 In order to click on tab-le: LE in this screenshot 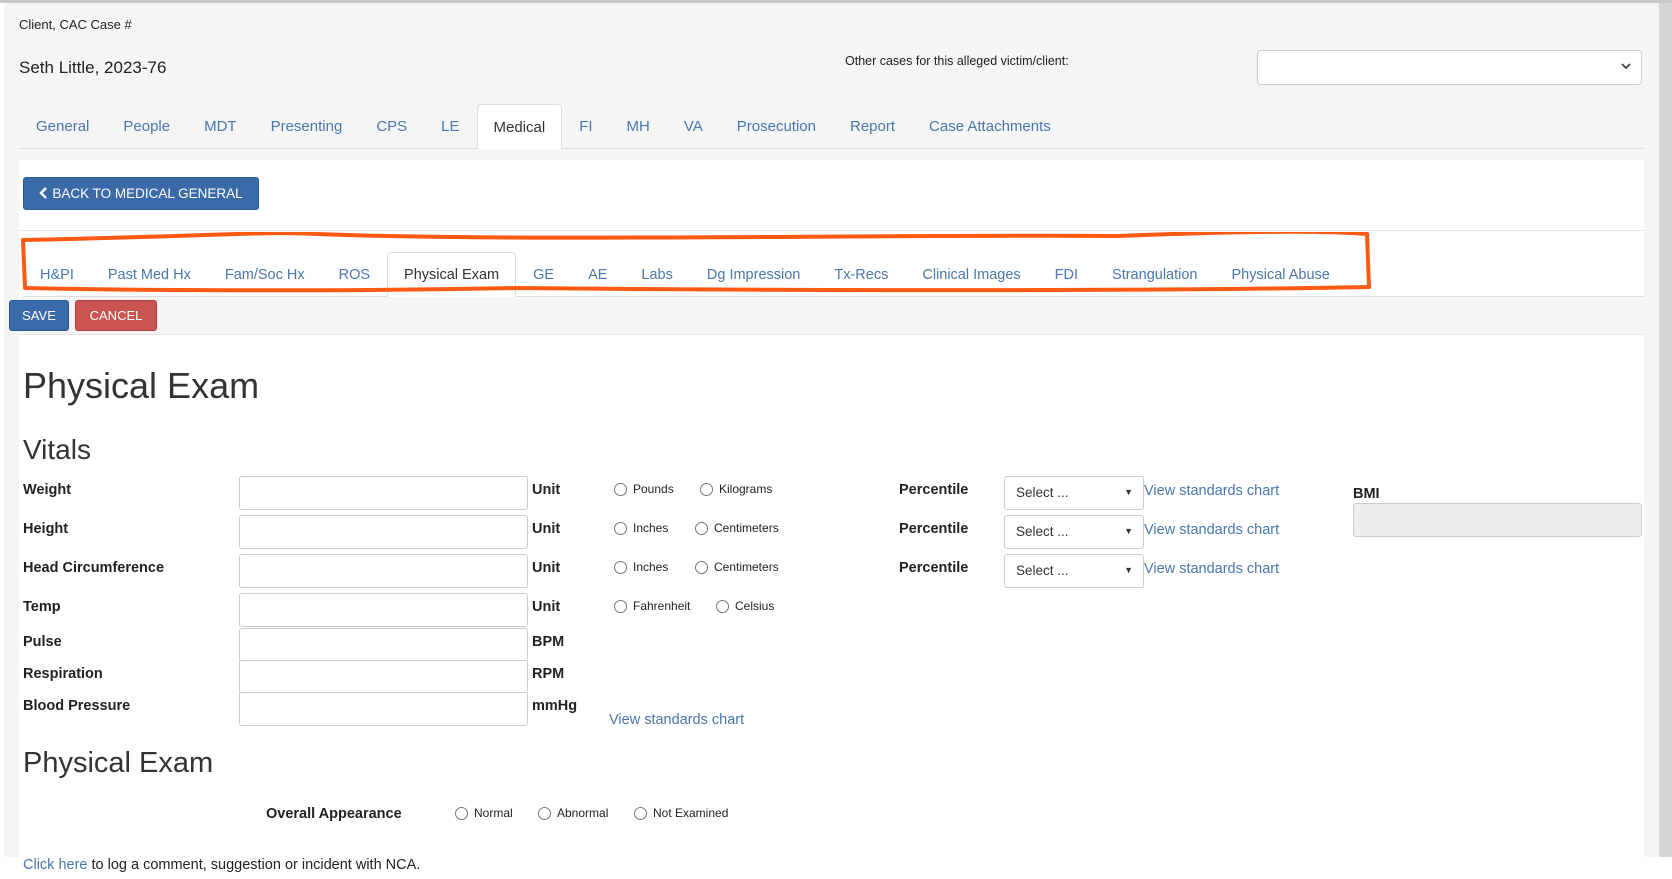, I will do `click(450, 126)`.